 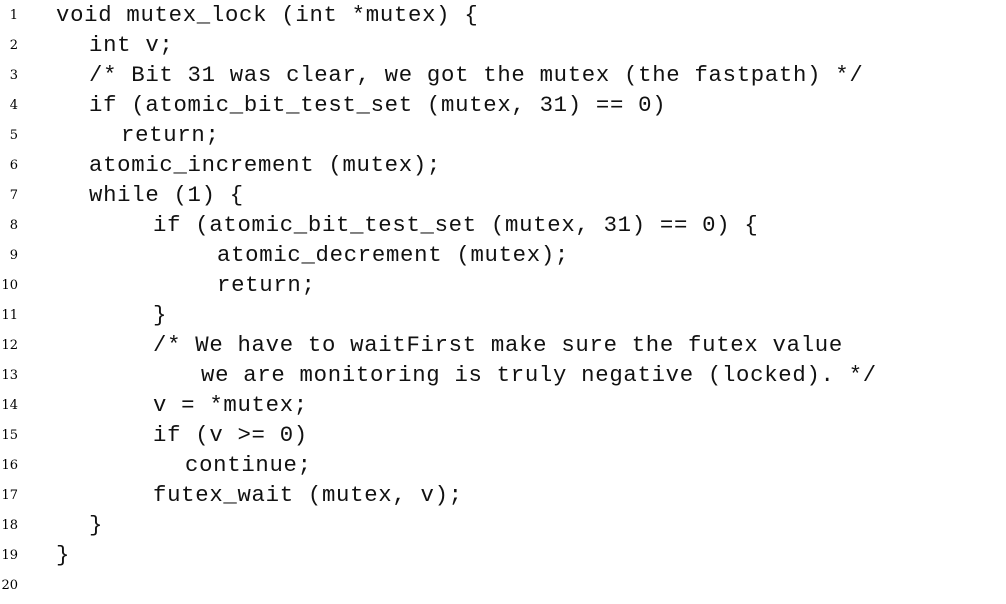 What do you see at coordinates (9, 285) in the screenshot?
I see `line-number: 10` at bounding box center [9, 285].